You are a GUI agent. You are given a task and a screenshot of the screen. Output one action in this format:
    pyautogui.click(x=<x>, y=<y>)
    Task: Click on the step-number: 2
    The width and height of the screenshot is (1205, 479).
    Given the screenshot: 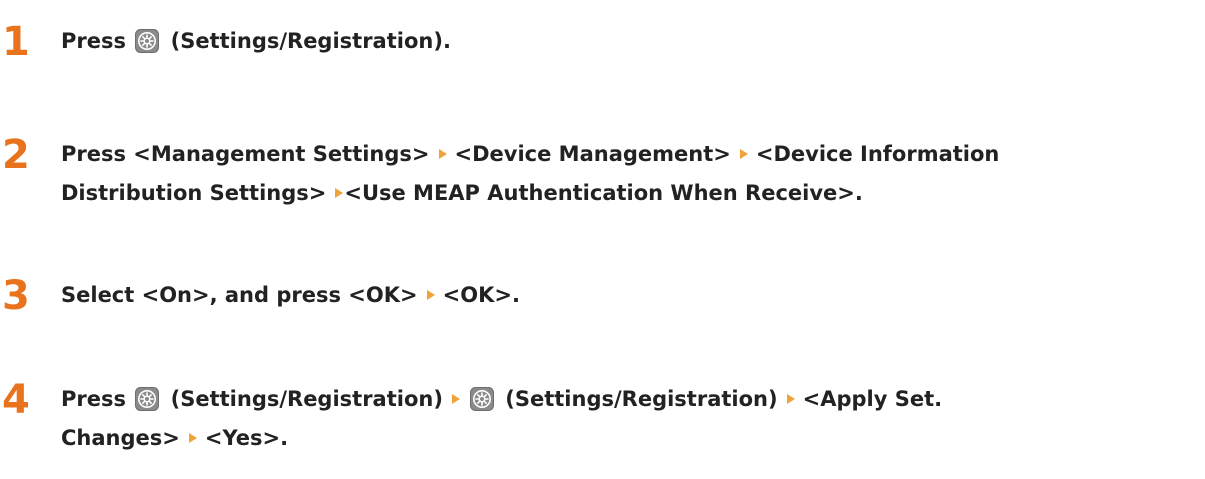 What is the action you would take?
    pyautogui.click(x=16, y=155)
    